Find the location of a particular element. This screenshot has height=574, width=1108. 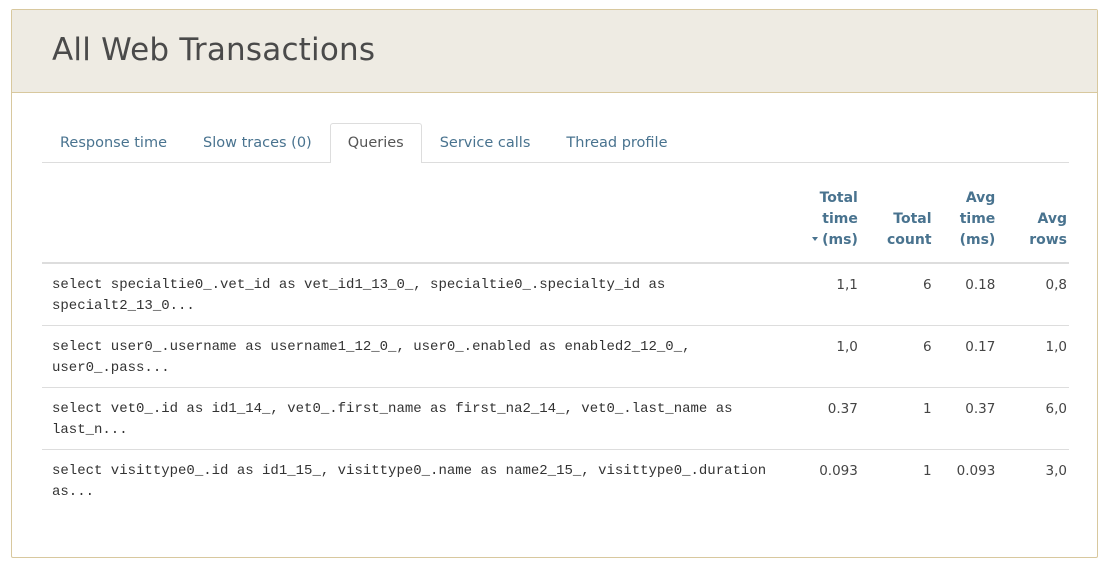

avg-rows-header: Avg rows is located at coordinates (1034, 226).